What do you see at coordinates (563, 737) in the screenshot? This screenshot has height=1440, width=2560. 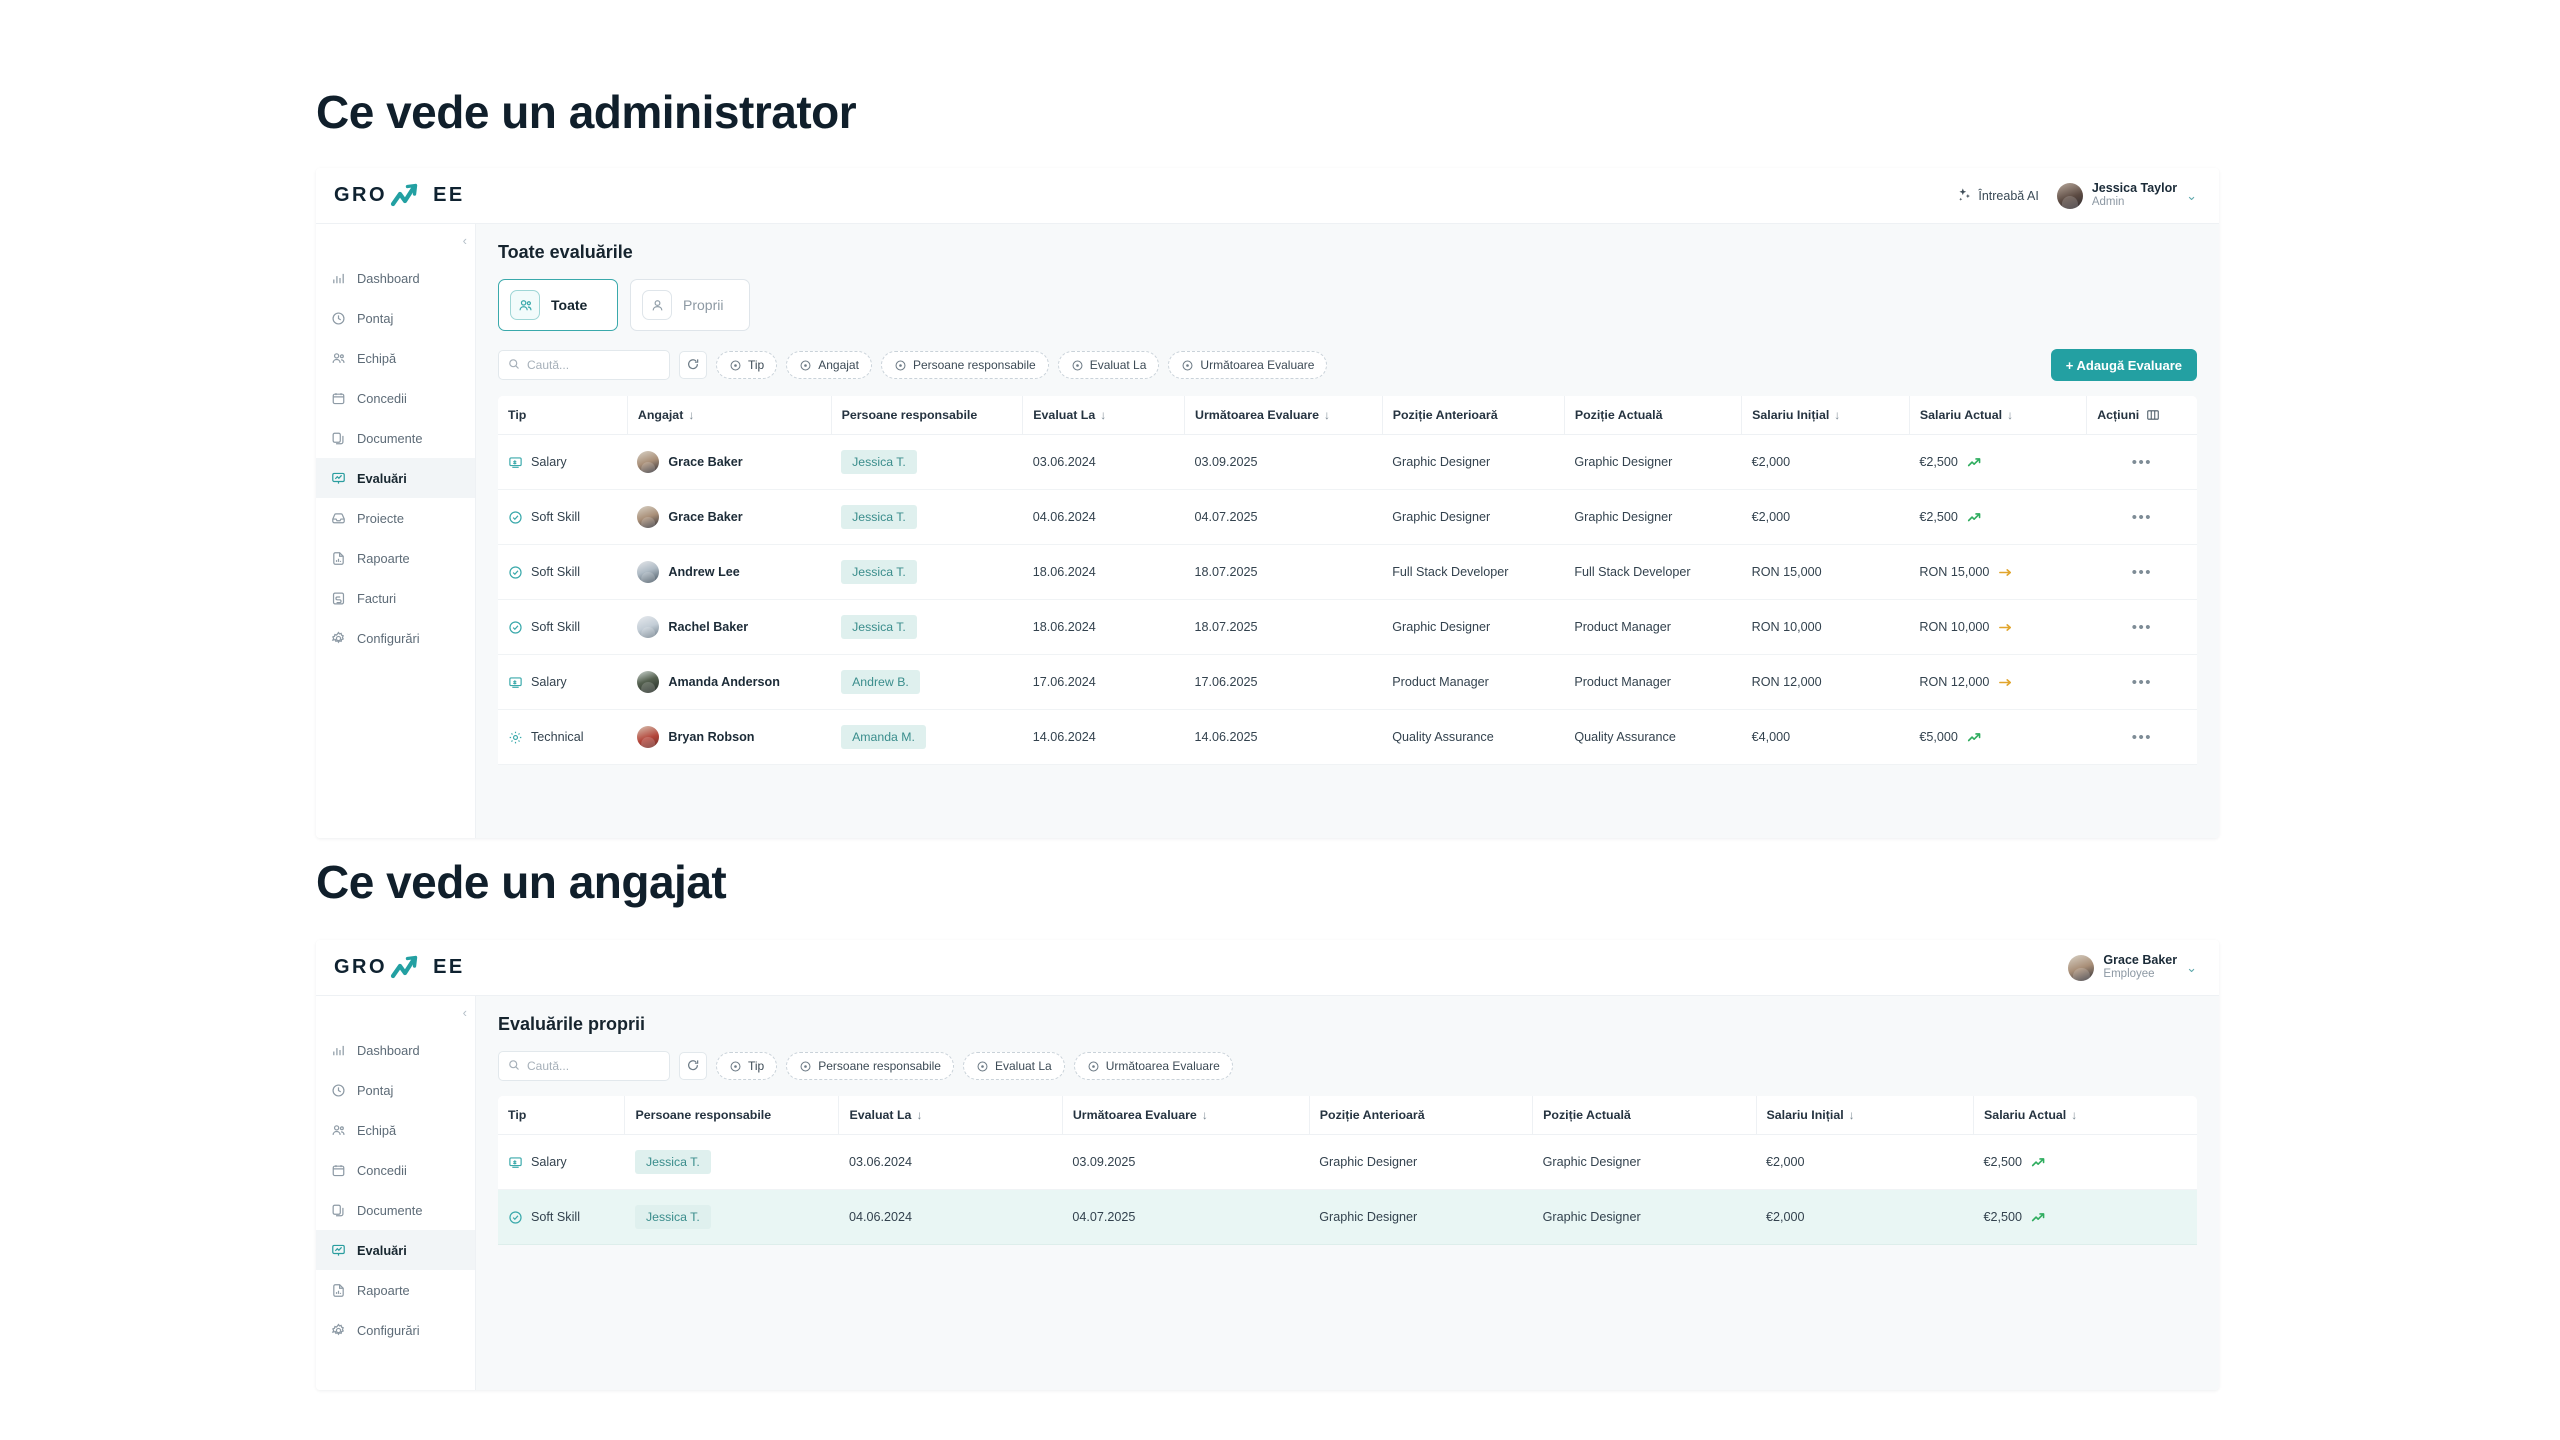 I see `cell-tip: Technical` at bounding box center [563, 737].